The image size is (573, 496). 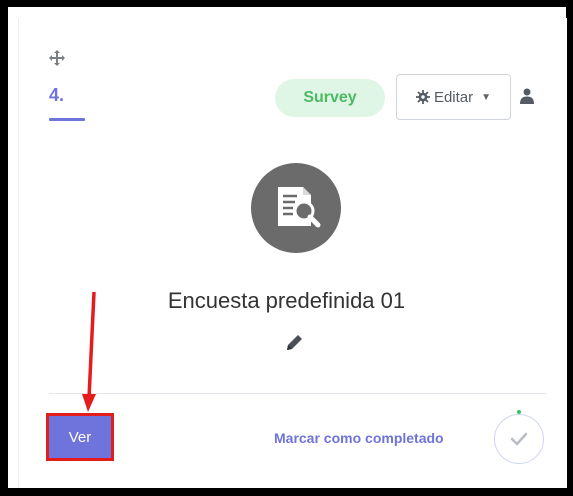 What do you see at coordinates (422, 97) in the screenshot?
I see `gear-icon` at bounding box center [422, 97].